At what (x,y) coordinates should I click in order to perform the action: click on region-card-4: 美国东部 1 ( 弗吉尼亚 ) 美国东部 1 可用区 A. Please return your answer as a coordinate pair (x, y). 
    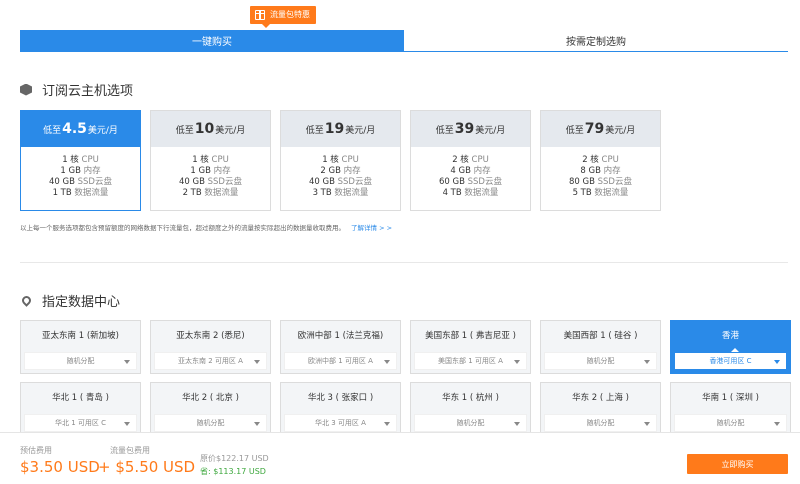
    Looking at the image, I should click on (470, 347).